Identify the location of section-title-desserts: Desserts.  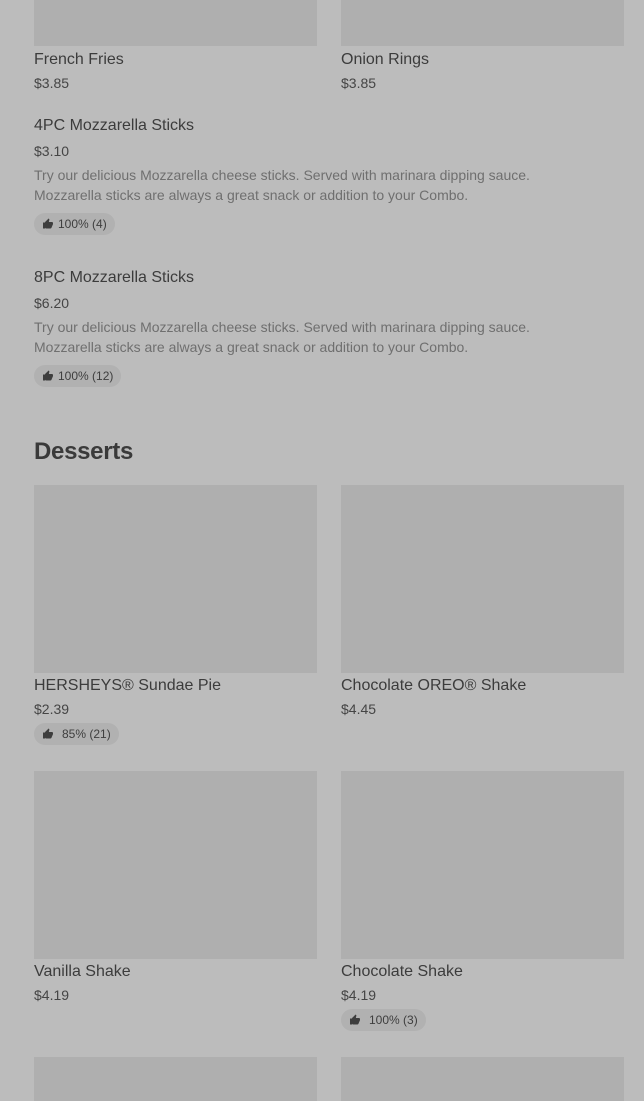
(84, 451).